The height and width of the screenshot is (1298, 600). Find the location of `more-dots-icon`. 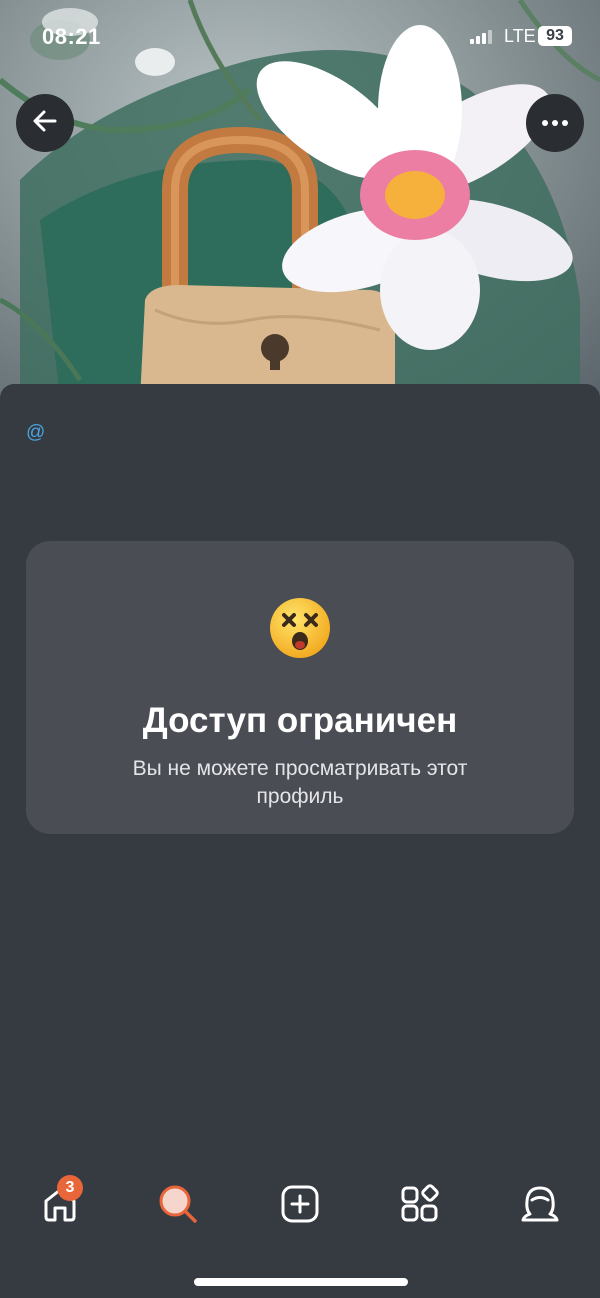

more-dots-icon is located at coordinates (555, 123).